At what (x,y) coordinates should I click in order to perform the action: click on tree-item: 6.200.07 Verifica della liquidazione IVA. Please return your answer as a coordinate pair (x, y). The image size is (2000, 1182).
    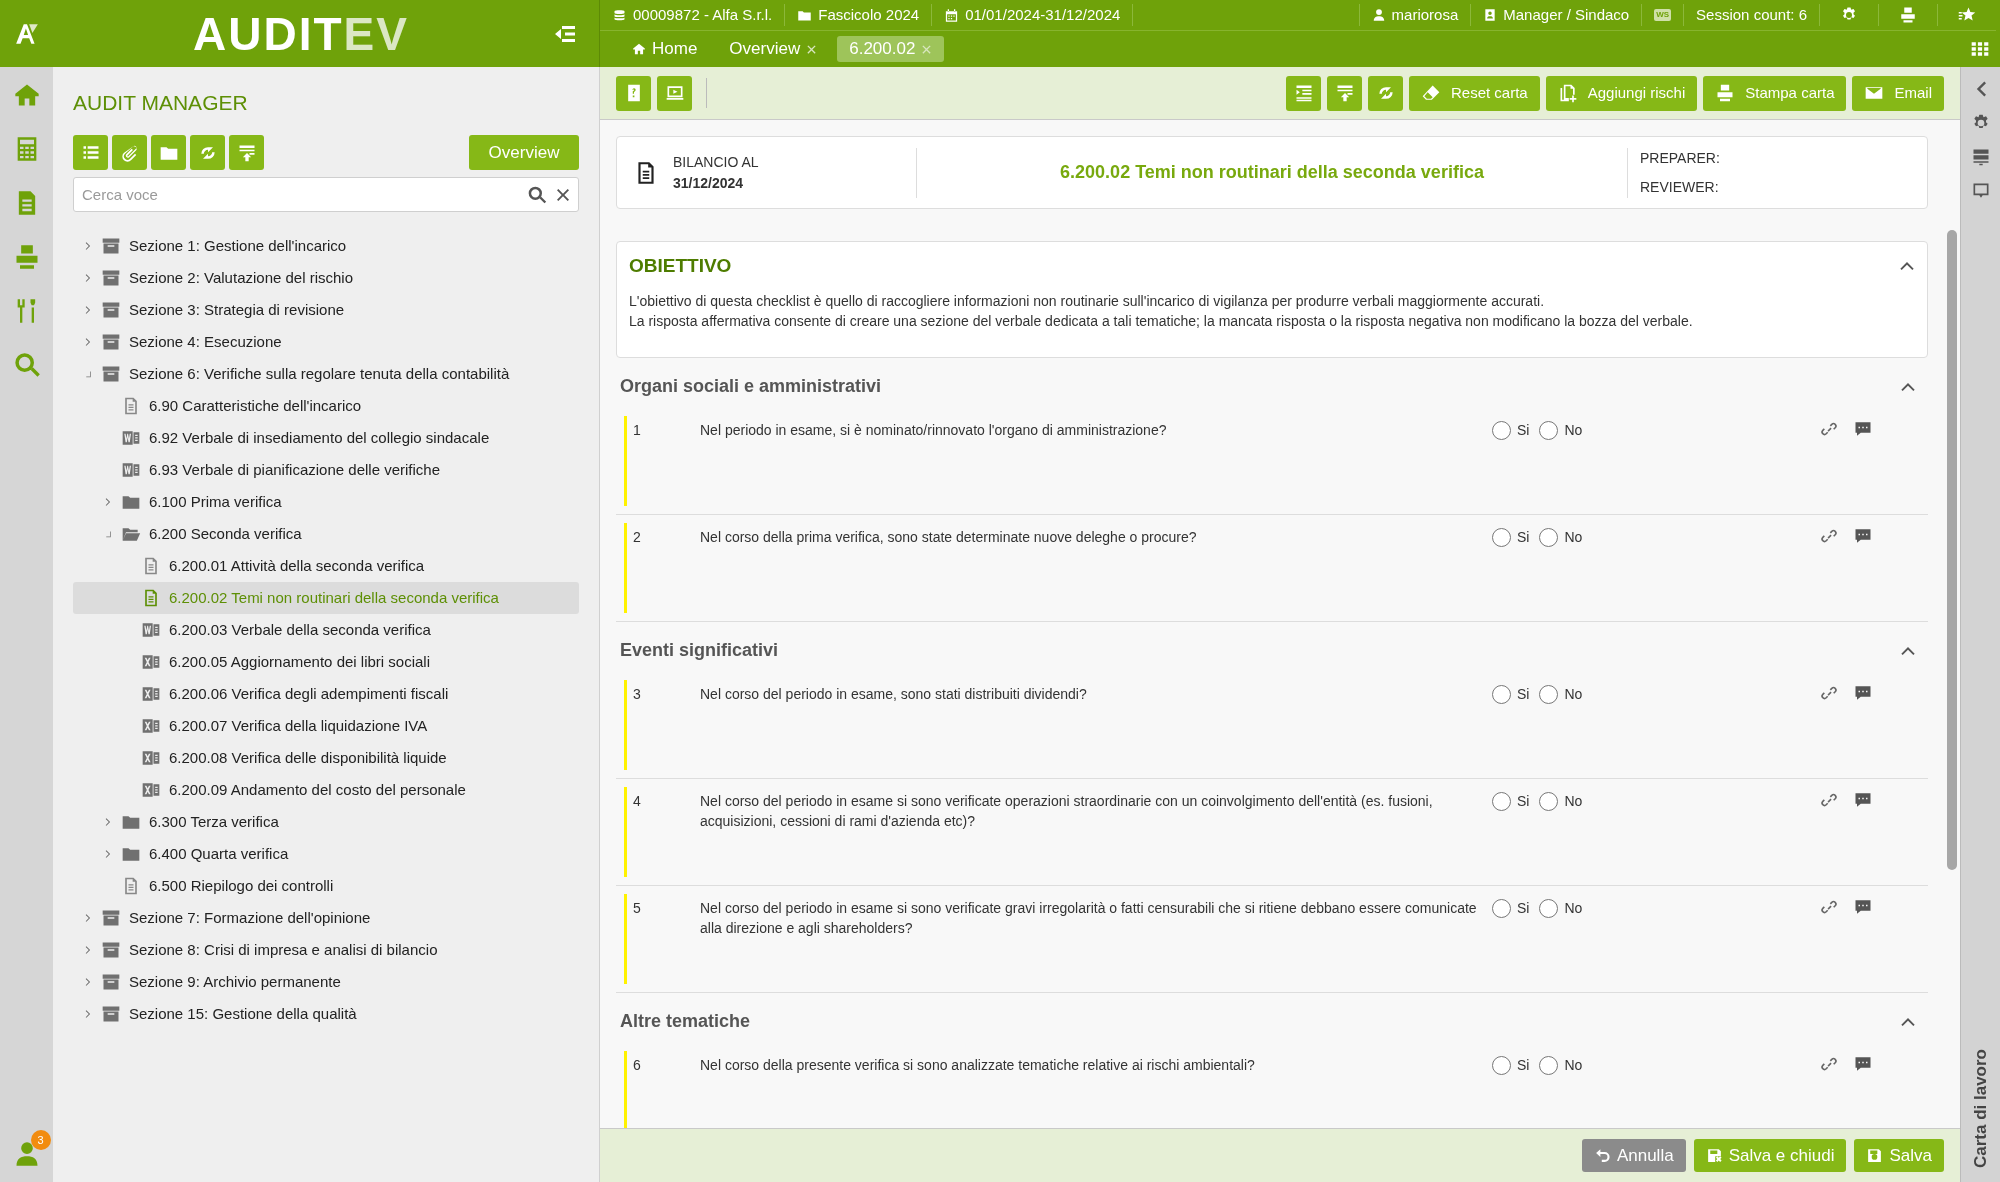
    Looking at the image, I should click on (326, 726).